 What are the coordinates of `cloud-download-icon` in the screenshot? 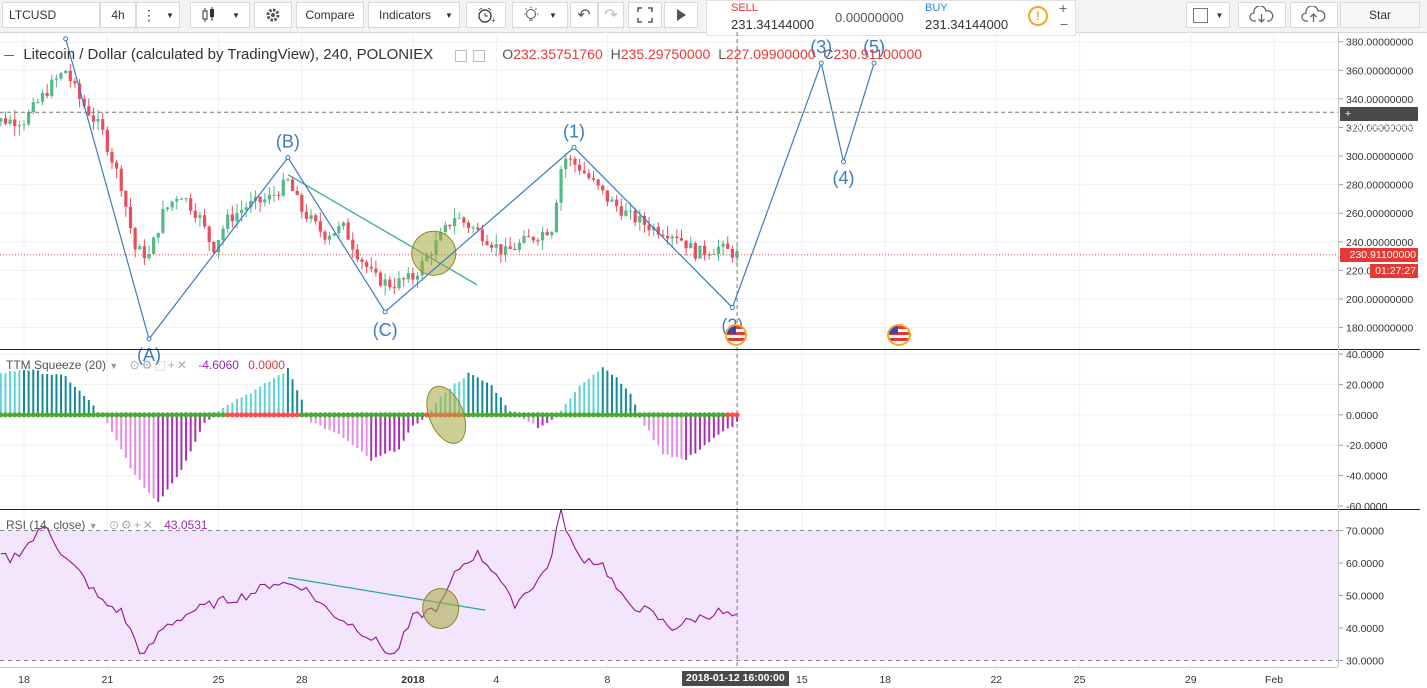 It's located at (1261, 14).